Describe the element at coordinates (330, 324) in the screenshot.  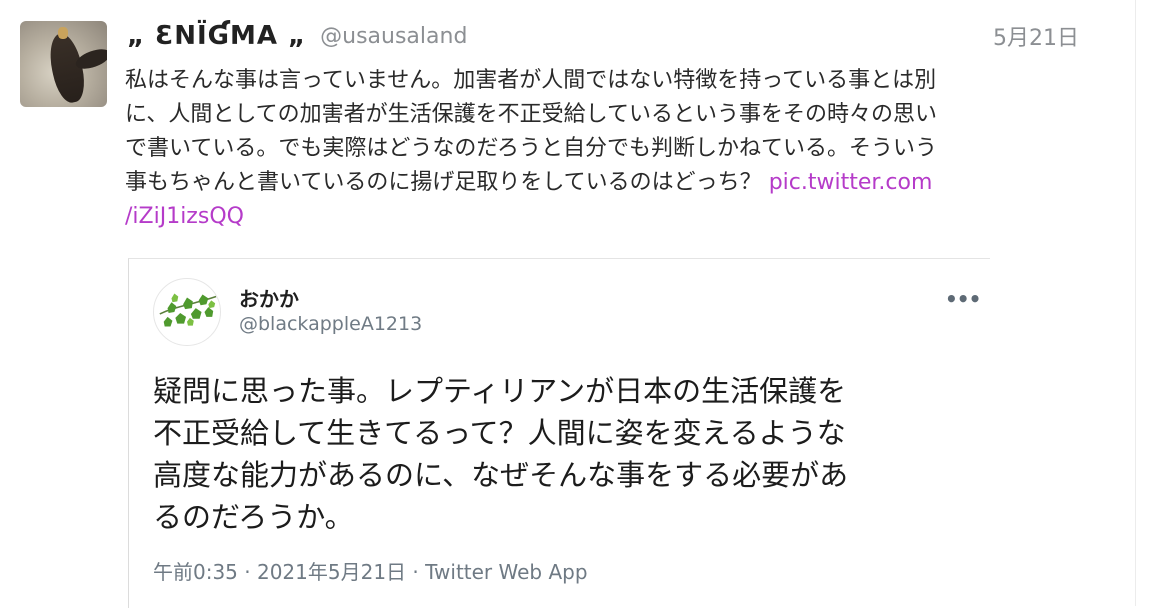
I see `quoted-user-handle: @blackappleA1213` at that location.